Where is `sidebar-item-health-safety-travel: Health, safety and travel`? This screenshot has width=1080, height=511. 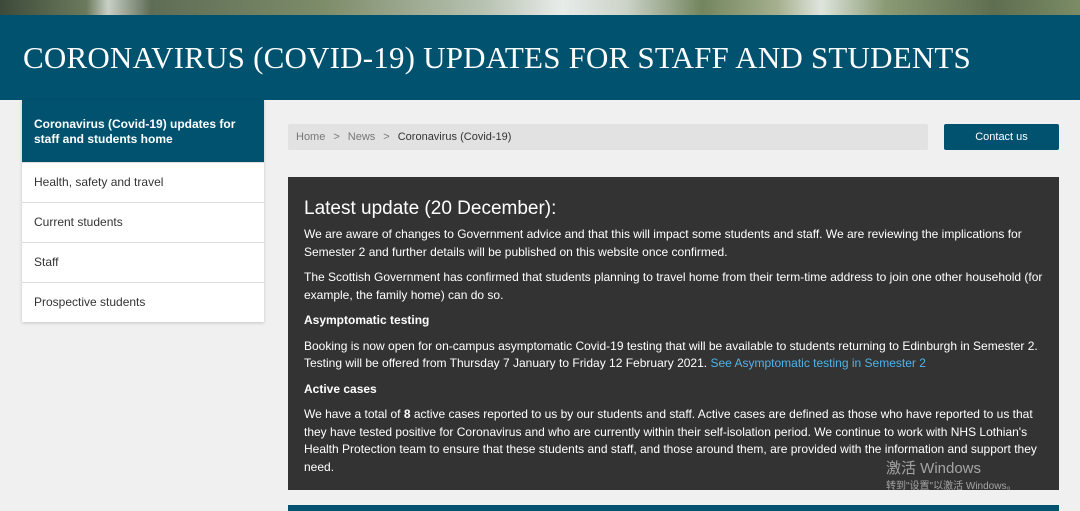 sidebar-item-health-safety-travel: Health, safety and travel is located at coordinates (143, 182).